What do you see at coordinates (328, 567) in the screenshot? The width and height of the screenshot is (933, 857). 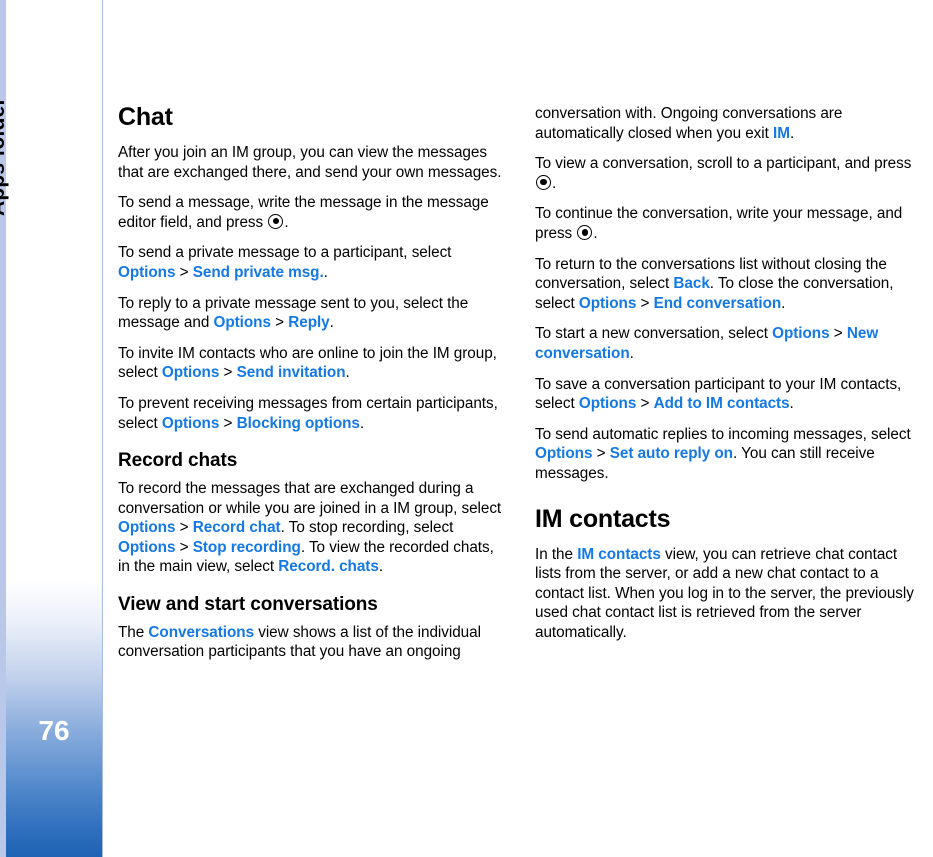 I see `menu-ref-record-chats: Record. chats` at bounding box center [328, 567].